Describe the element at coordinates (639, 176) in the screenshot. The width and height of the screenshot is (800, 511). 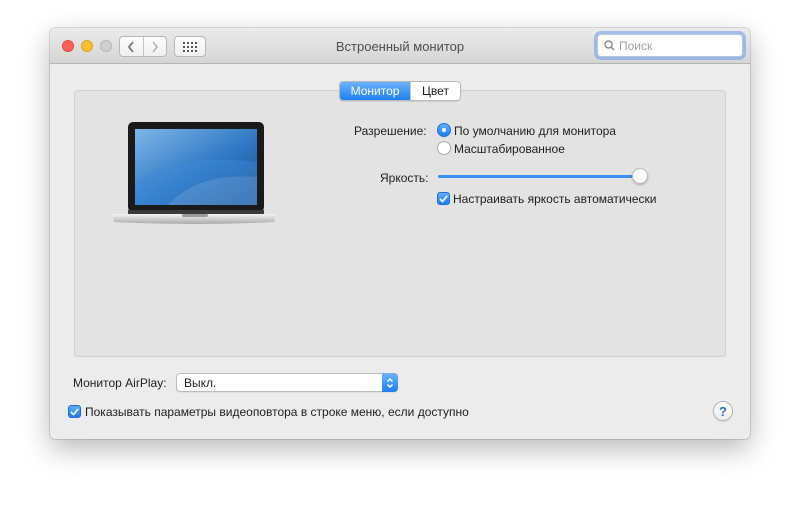
I see `brightness-slider-knob` at that location.